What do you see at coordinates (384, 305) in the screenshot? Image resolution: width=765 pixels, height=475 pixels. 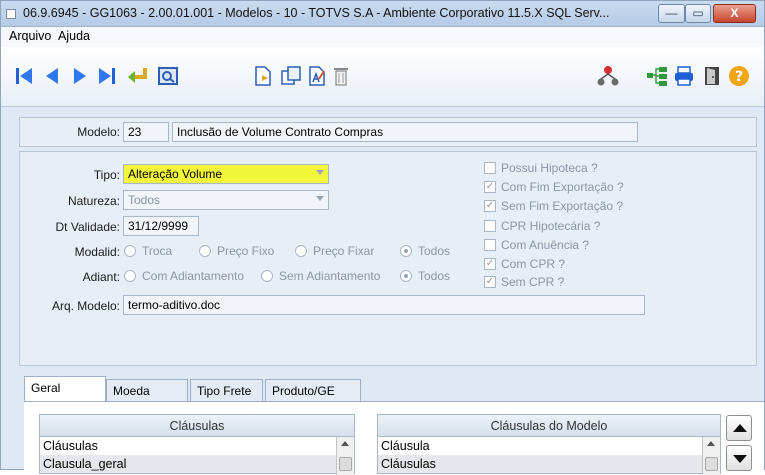 I see `arquivo-field: termo-aditivo.doc` at bounding box center [384, 305].